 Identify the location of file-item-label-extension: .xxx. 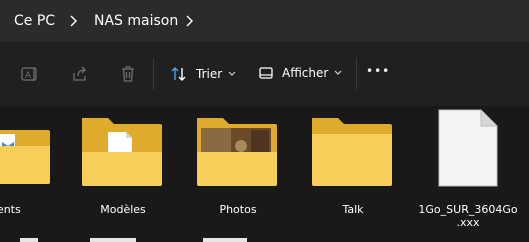
(468, 222).